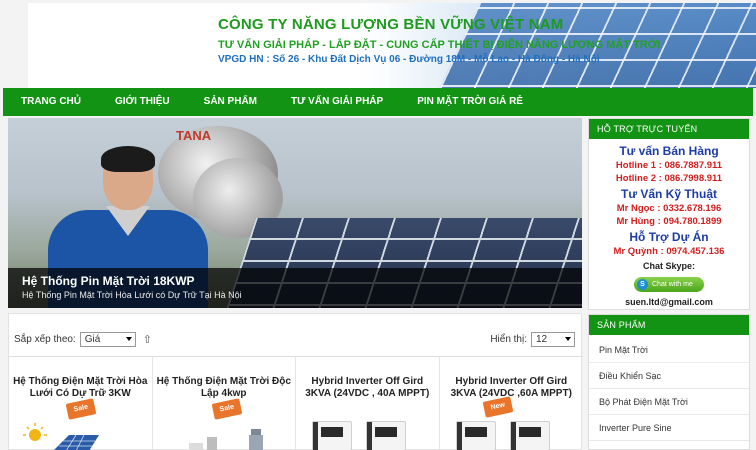 The width and height of the screenshot is (756, 450). Describe the element at coordinates (508, 339) in the screenshot. I see `show-label: Hiển thị:` at that location.